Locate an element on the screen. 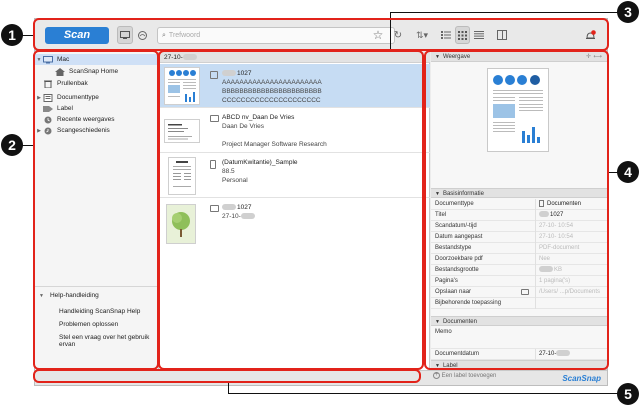 This screenshot has width=640, height=408. cloud-icon is located at coordinates (142, 35).